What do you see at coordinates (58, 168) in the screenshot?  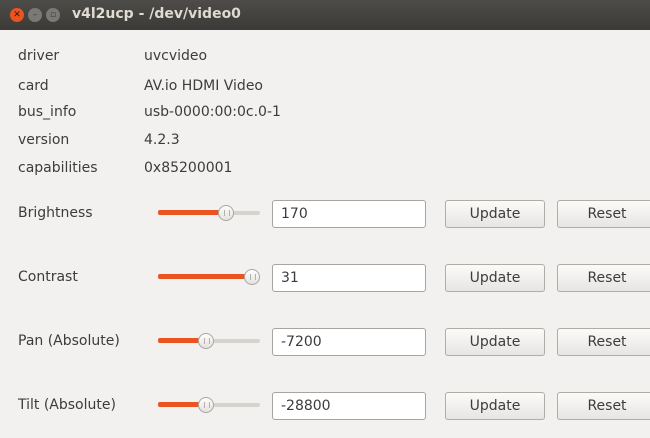 I see `info-label-capabilities: capabilities` at bounding box center [58, 168].